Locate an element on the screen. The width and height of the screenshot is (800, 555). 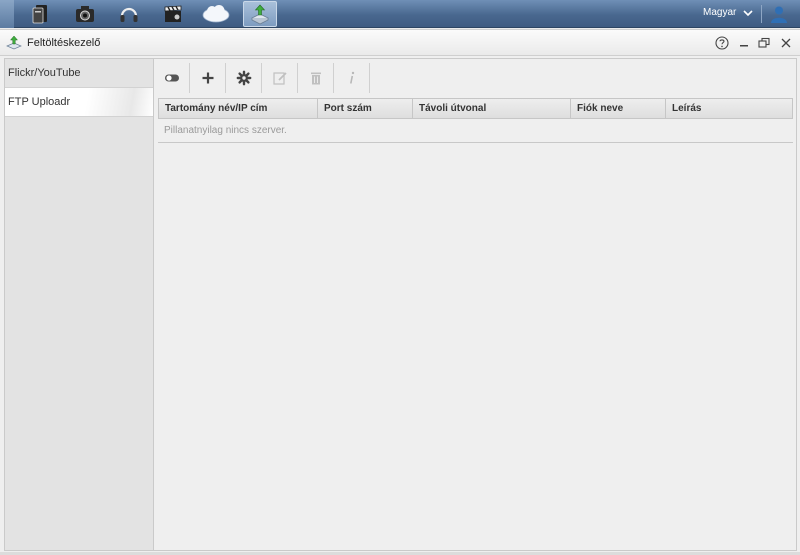
music-app-icon is located at coordinates (129, 14).